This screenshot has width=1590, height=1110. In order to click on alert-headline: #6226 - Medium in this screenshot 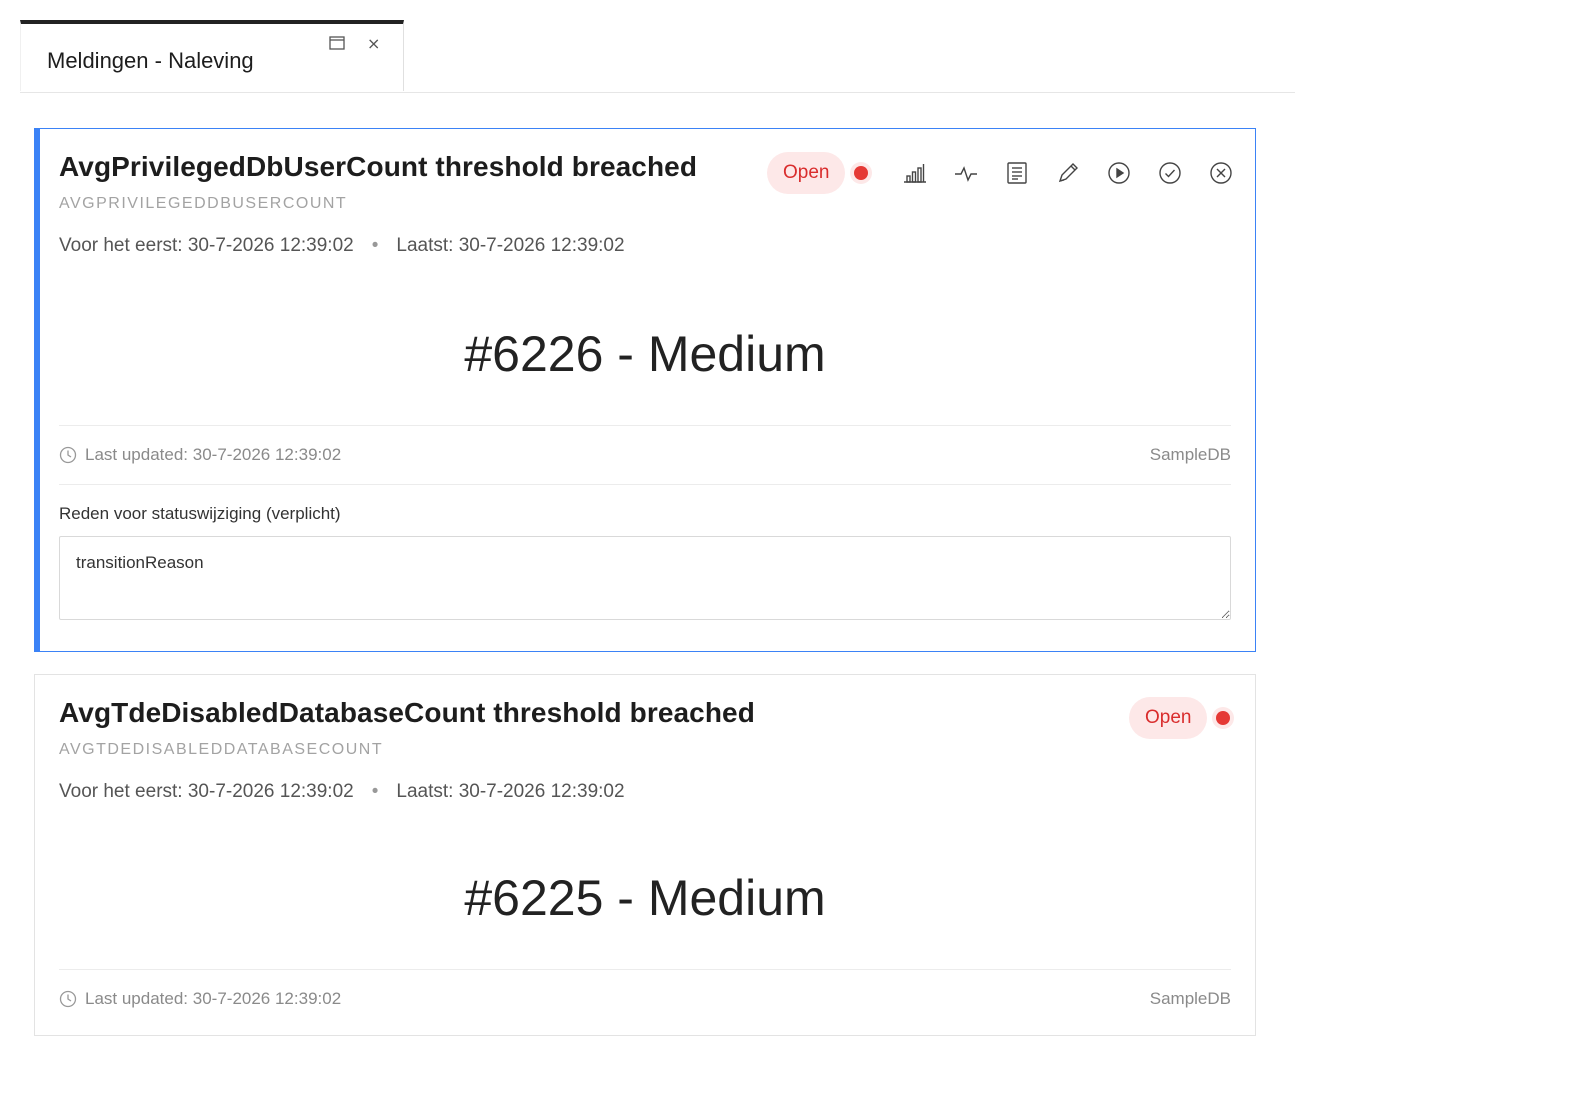, I will do `click(645, 354)`.